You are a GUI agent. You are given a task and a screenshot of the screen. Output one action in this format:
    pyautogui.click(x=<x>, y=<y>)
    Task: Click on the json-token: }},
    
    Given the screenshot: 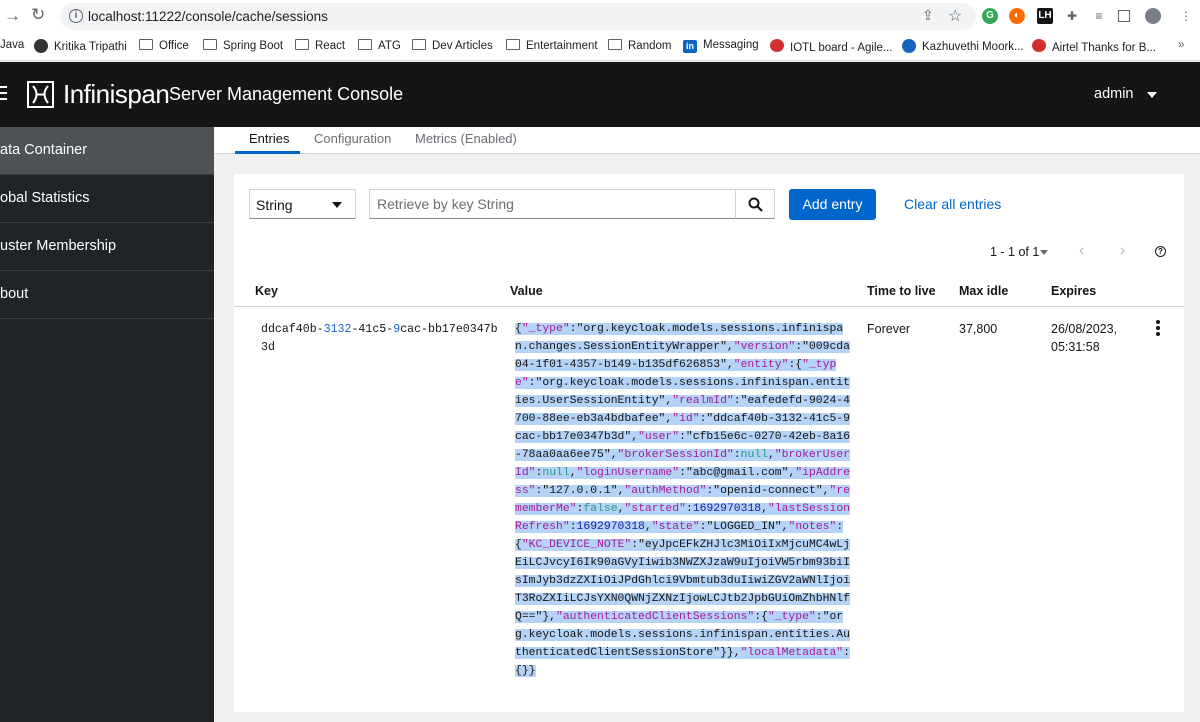 What is the action you would take?
    pyautogui.click(x=730, y=653)
    